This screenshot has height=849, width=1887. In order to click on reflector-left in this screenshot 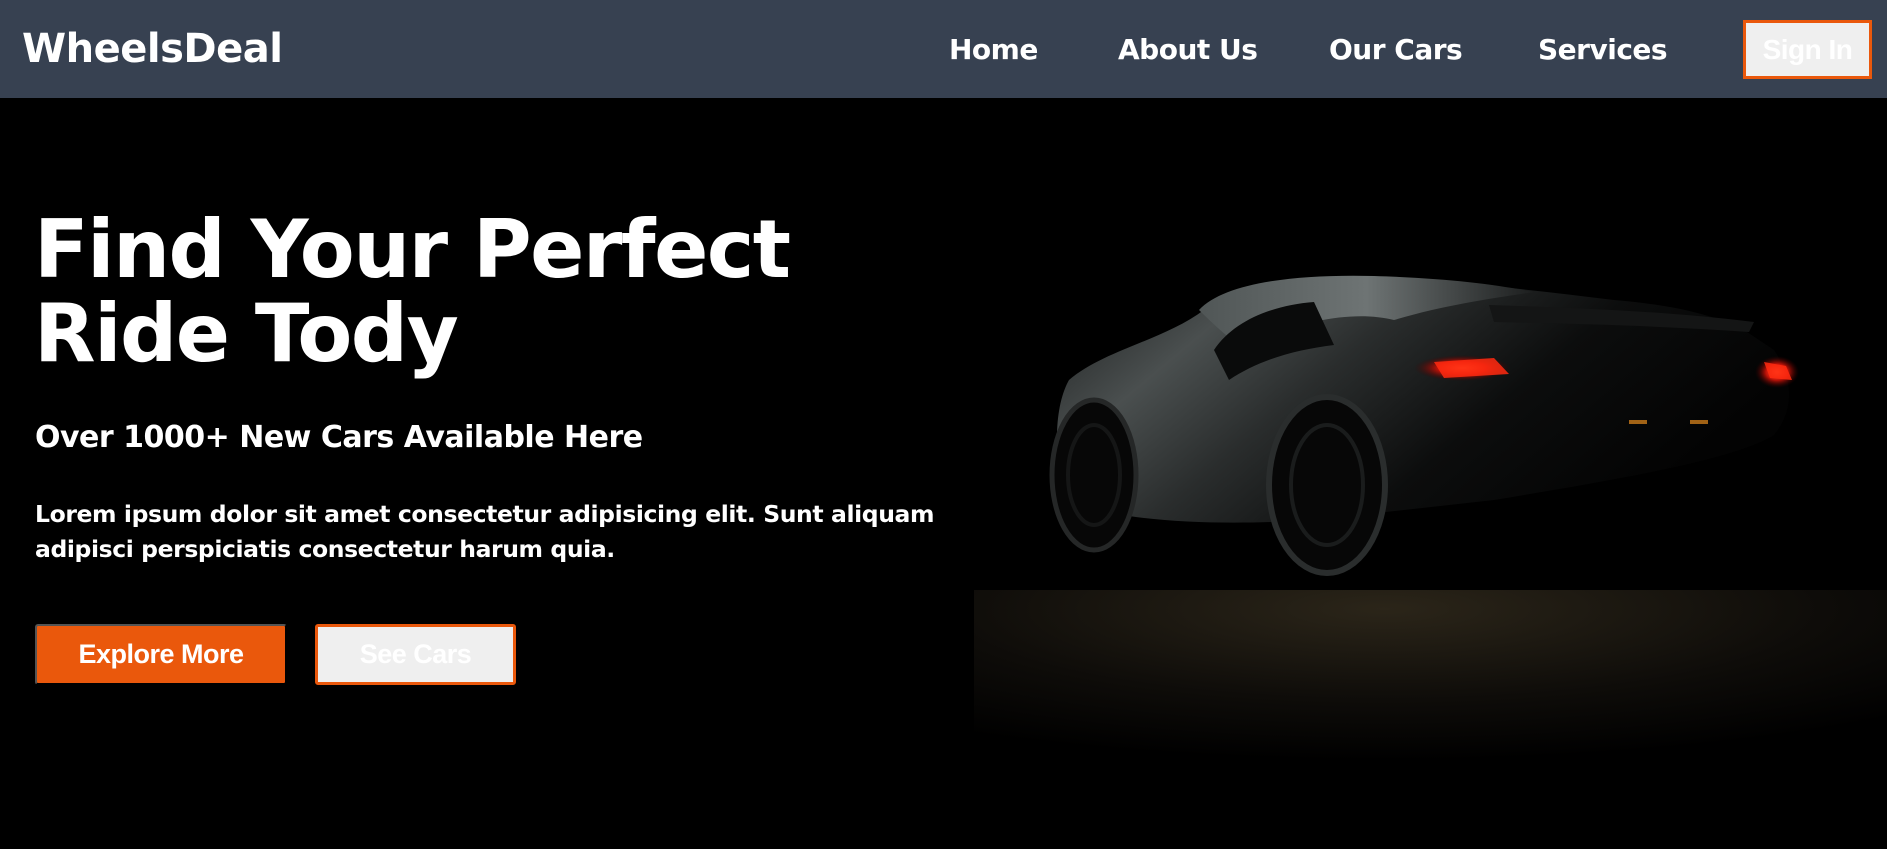, I will do `click(1638, 422)`.